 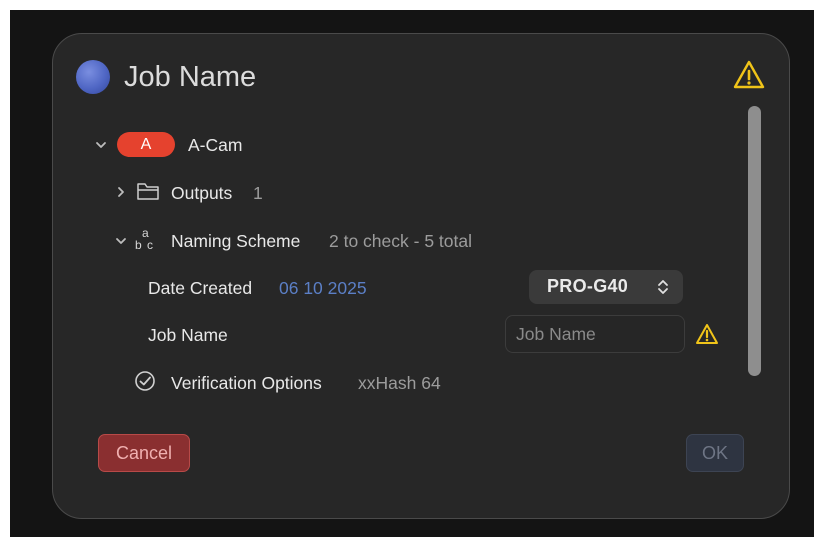 I want to click on chevron-right-icon, so click(x=121, y=192).